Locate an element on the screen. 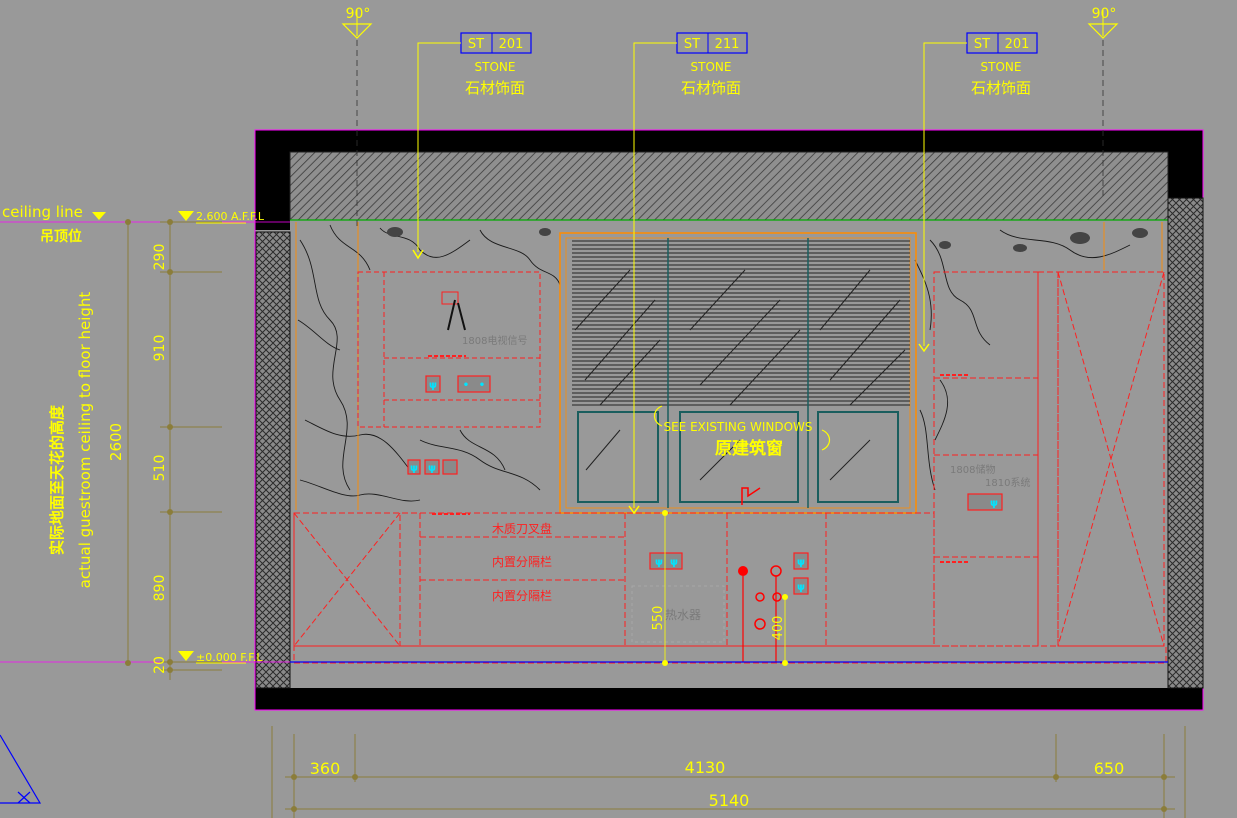  base-cabinets is located at coordinates (730, 588).